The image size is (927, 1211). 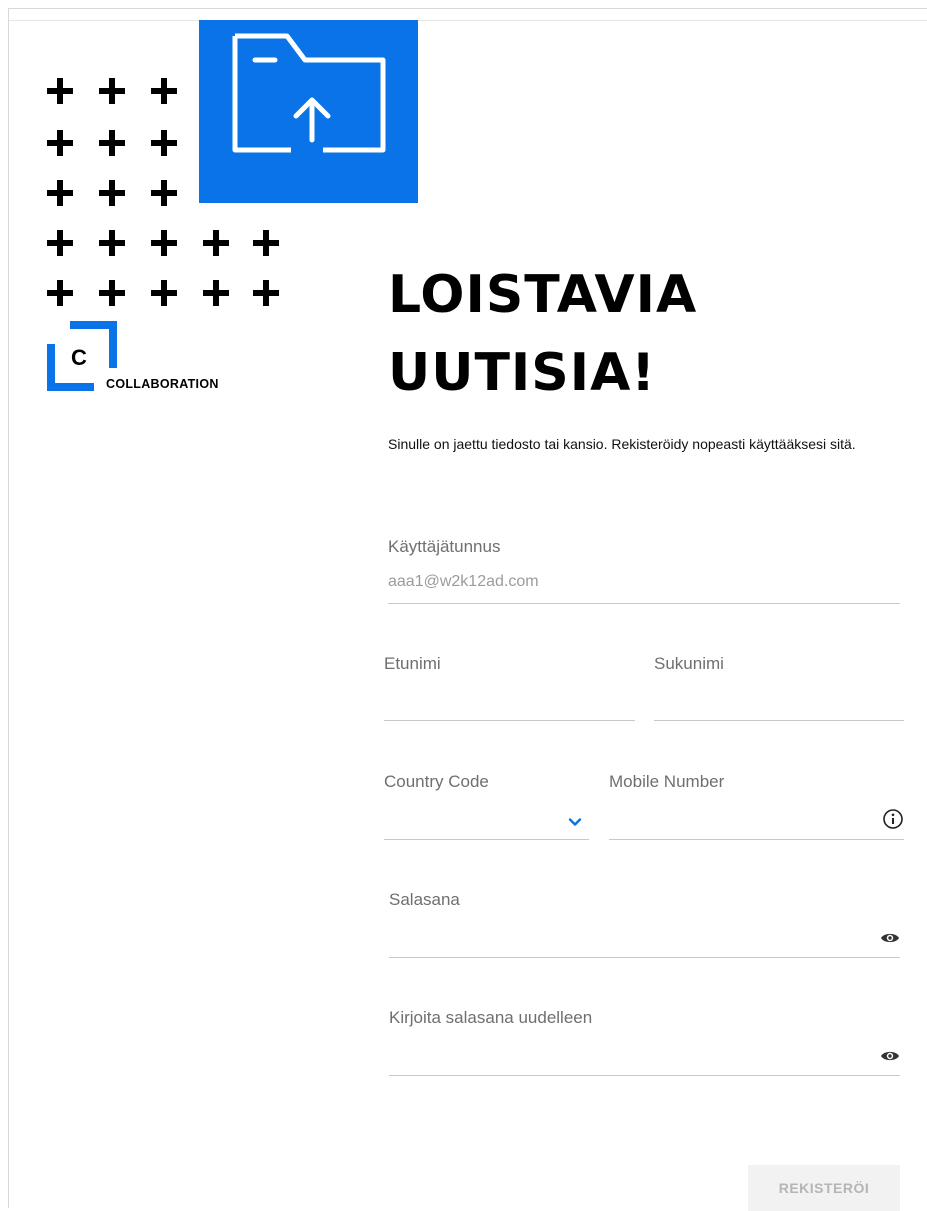 What do you see at coordinates (444, 546) in the screenshot?
I see `username-label: Käyttäjätunnus` at bounding box center [444, 546].